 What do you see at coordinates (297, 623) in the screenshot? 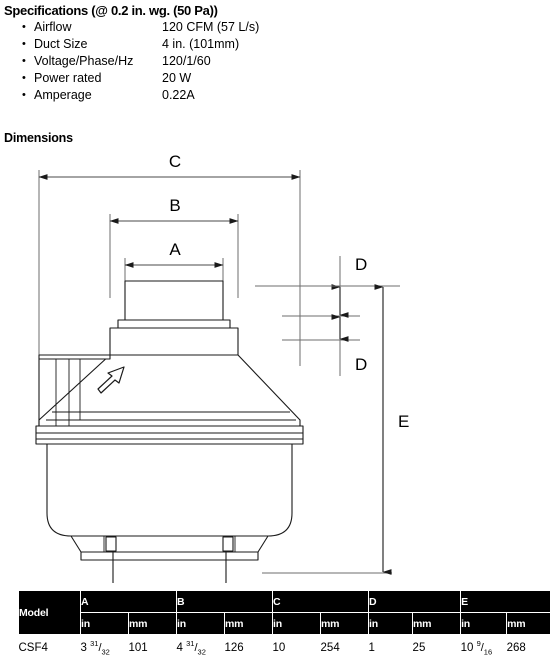
I see `column-header-c-in: in` at bounding box center [297, 623].